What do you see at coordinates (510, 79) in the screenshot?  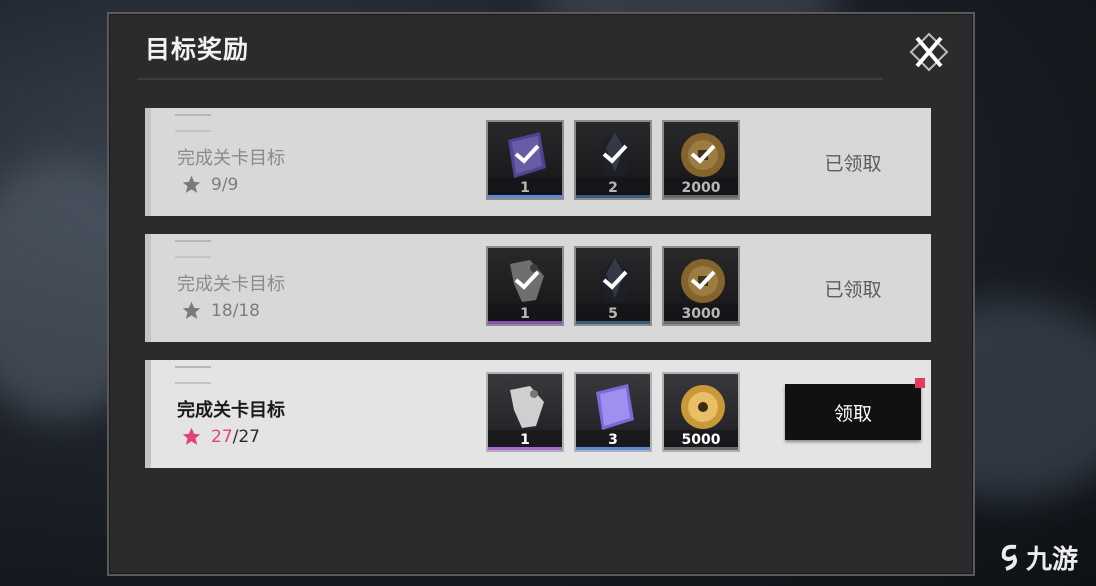 I see `title-divider` at bounding box center [510, 79].